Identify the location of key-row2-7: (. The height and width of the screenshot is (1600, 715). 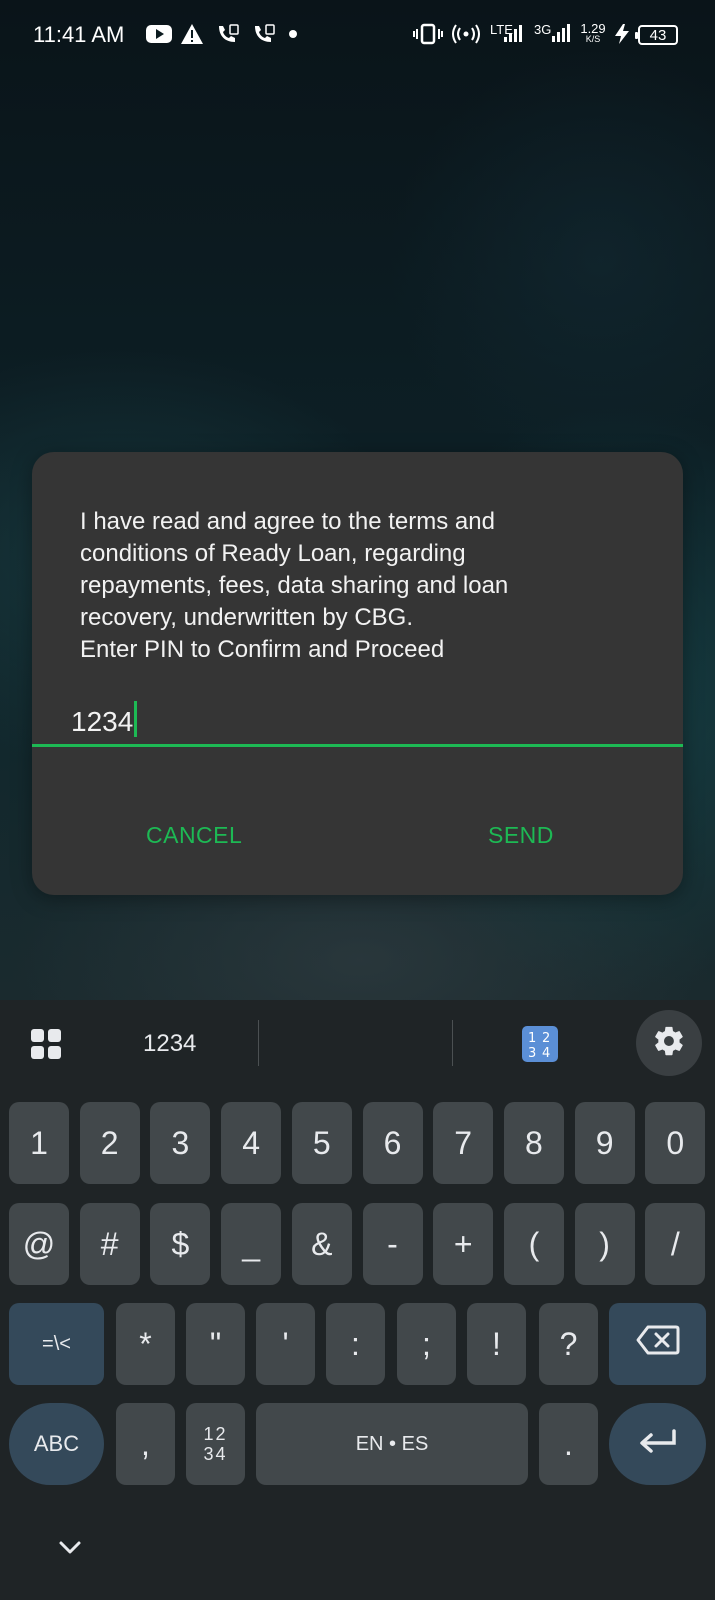
(533, 1244).